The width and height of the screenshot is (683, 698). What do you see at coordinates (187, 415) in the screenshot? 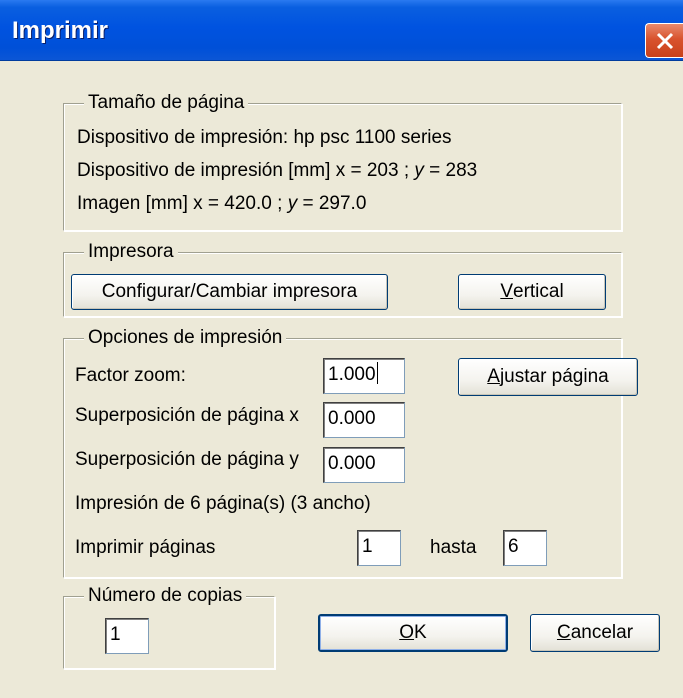
I see `overlap-x-label: Superposición de página x` at bounding box center [187, 415].